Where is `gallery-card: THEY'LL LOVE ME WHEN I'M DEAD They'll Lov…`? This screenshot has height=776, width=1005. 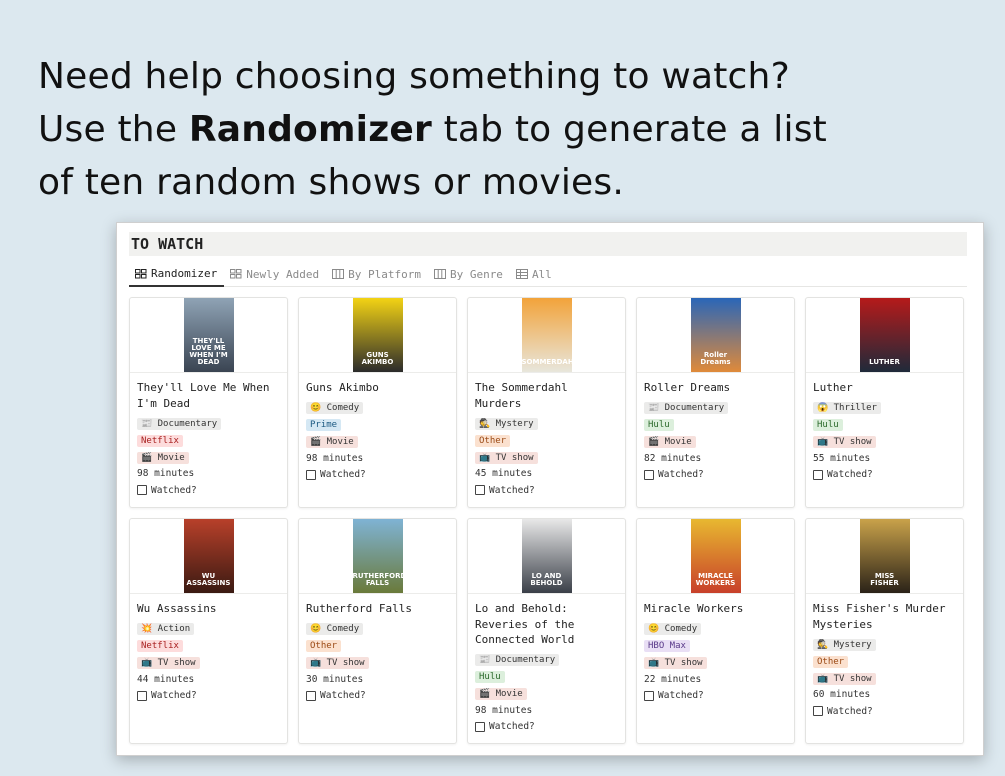 gallery-card: THEY'LL LOVE ME WHEN I'M DEAD They'll Lov… is located at coordinates (208, 402).